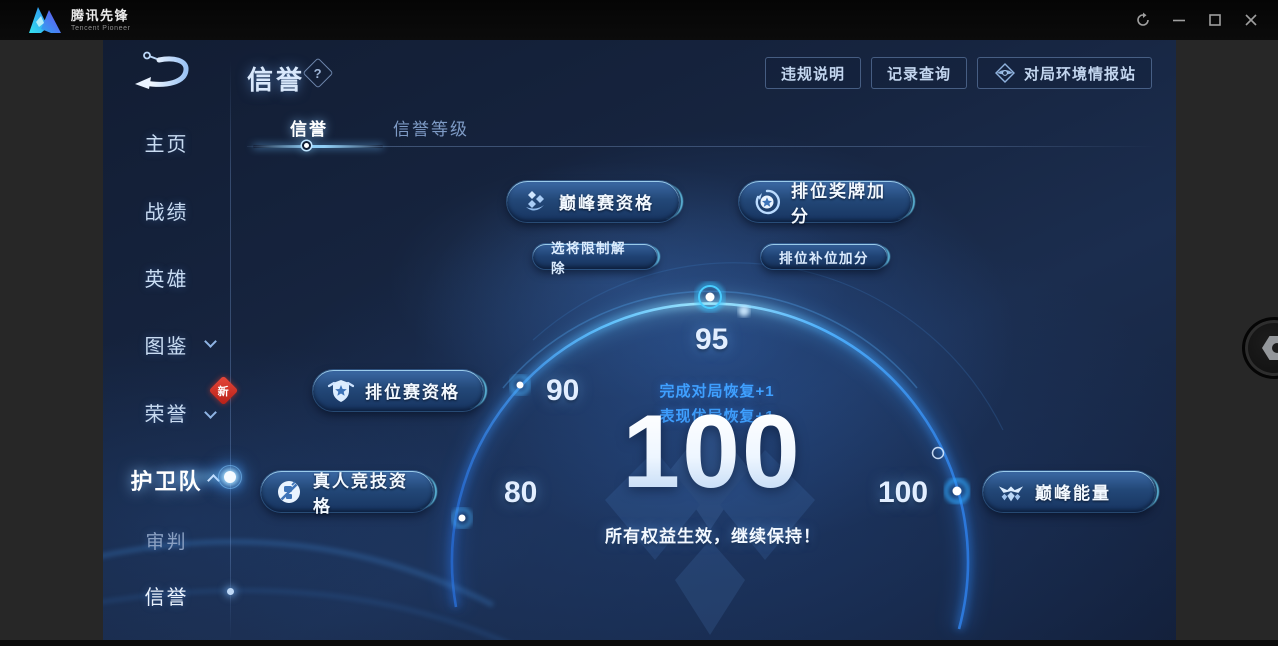 The height and width of the screenshot is (646, 1278). I want to click on page-title: 信誉, so click(276, 80).